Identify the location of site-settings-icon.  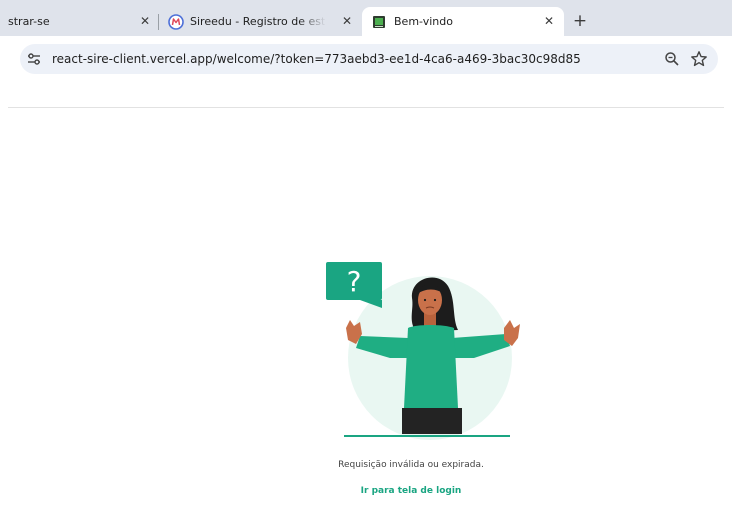
(34, 59).